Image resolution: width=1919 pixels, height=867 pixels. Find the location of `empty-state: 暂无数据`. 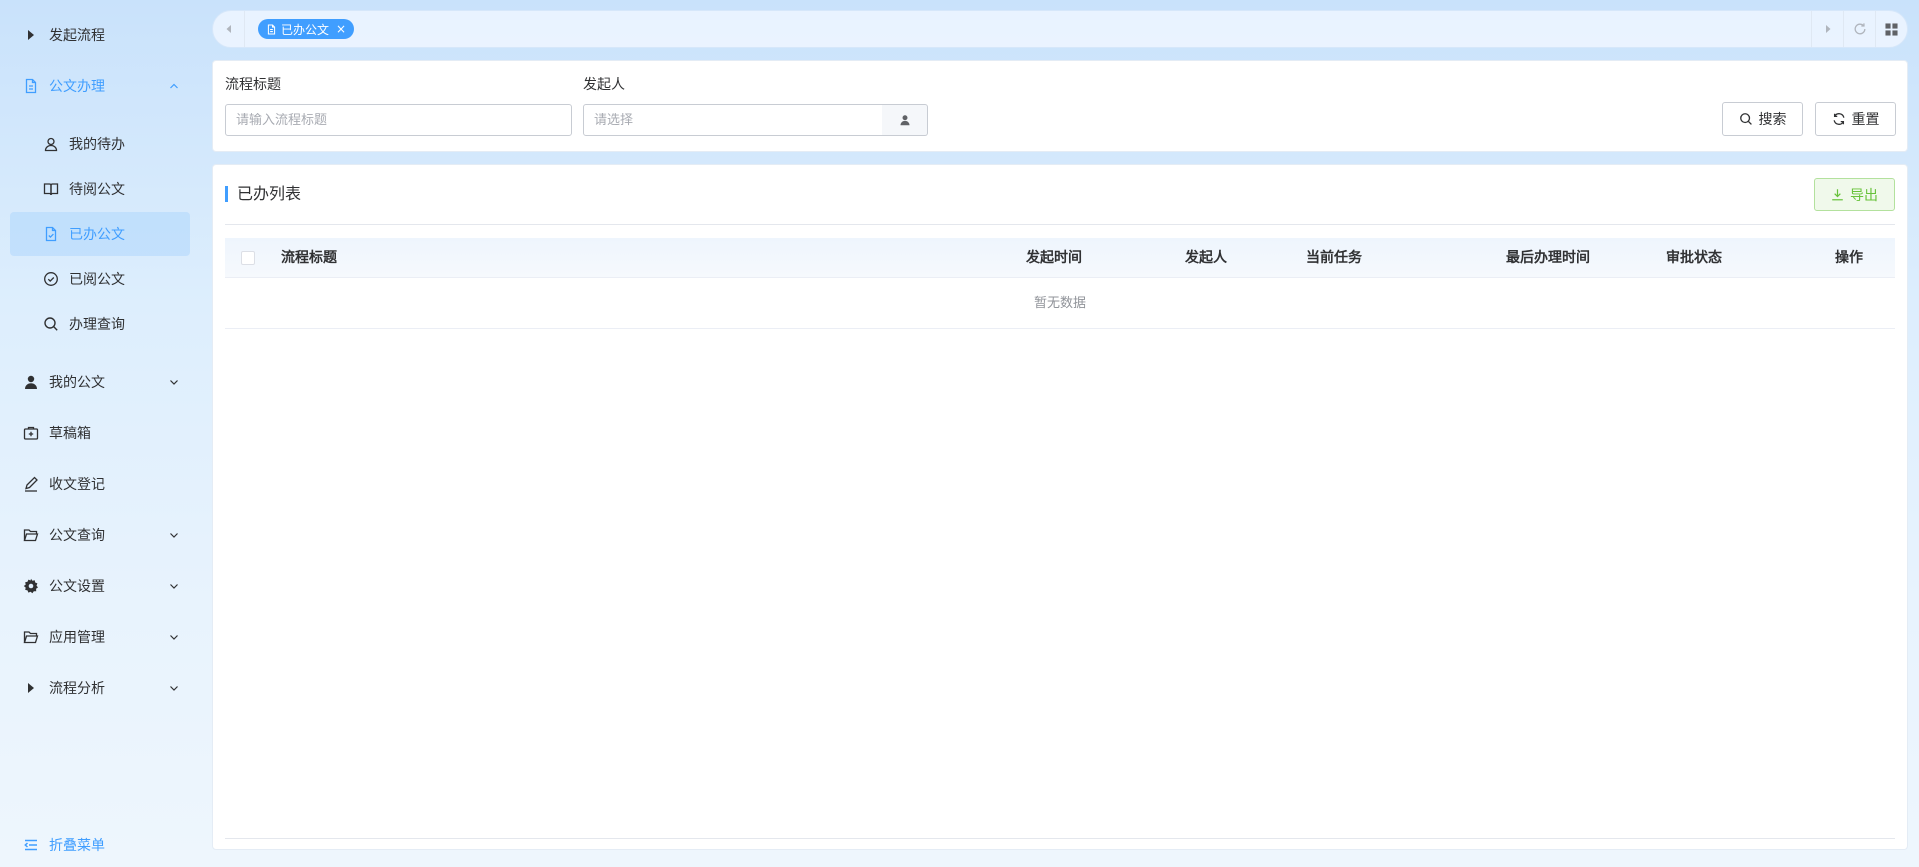

empty-state: 暂无数据 is located at coordinates (1060, 304).